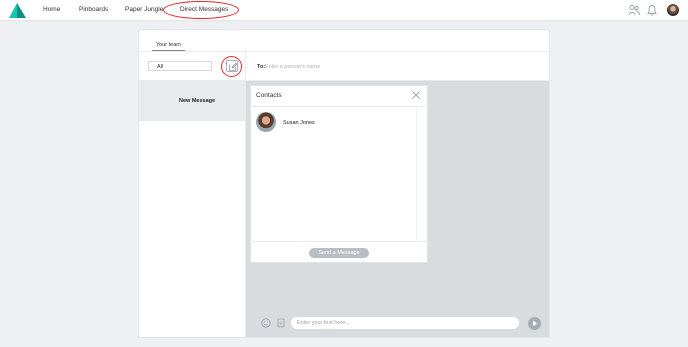 The image size is (688, 347). Describe the element at coordinates (416, 95) in the screenshot. I see `close-icon` at that location.